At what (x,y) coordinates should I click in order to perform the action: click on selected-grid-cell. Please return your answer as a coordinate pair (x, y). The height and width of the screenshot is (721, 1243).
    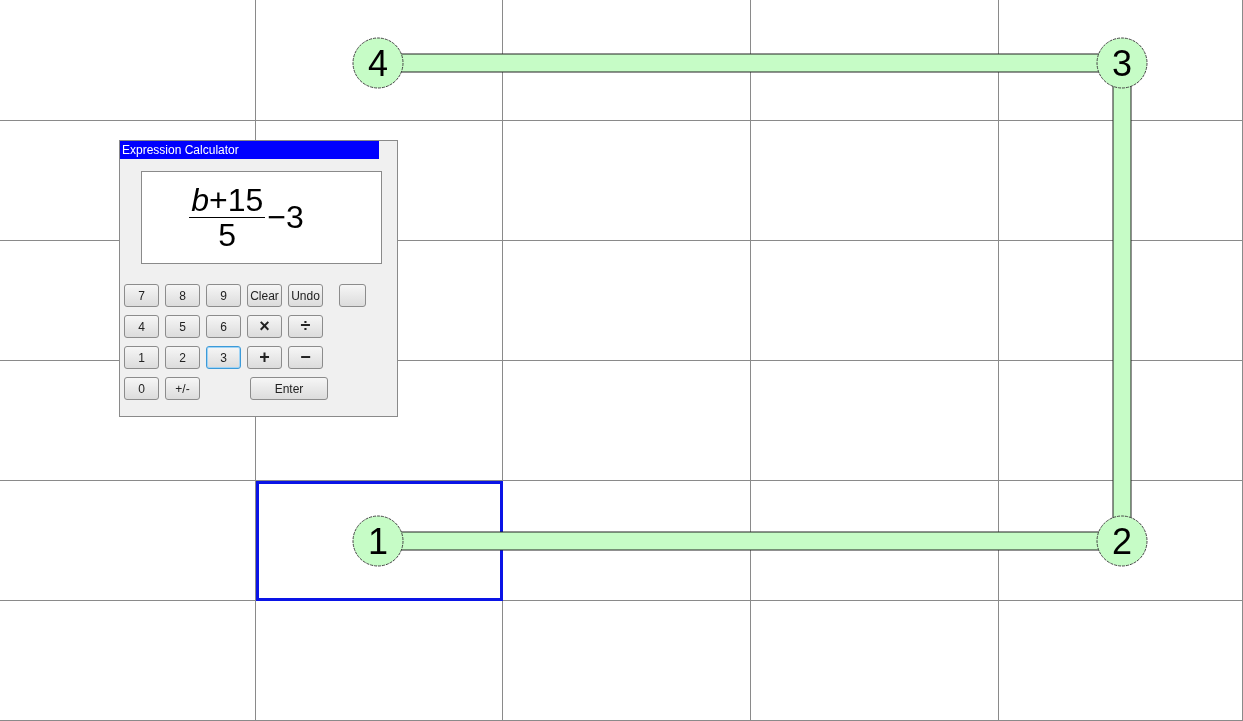
    Looking at the image, I should click on (379, 541).